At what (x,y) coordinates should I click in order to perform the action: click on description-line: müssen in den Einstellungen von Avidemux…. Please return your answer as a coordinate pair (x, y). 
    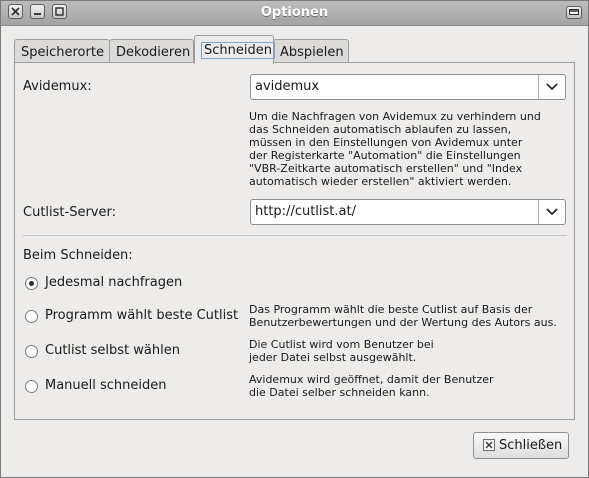
    Looking at the image, I should click on (386, 142).